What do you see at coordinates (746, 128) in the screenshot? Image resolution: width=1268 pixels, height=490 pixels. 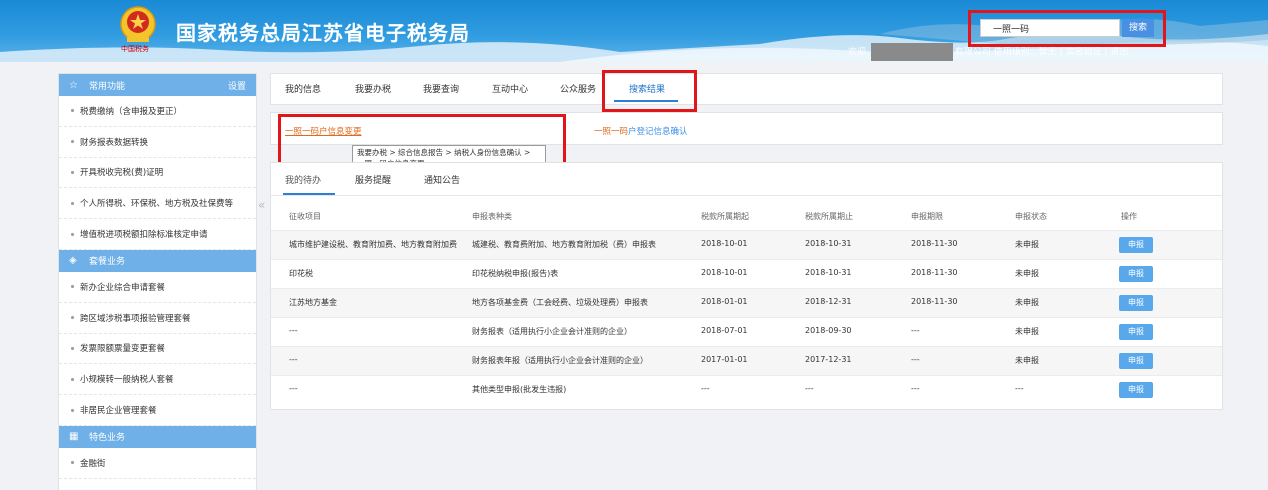 I see `search-results-panel: 一照一码户信息变更 一照一码户登记信息确认` at bounding box center [746, 128].